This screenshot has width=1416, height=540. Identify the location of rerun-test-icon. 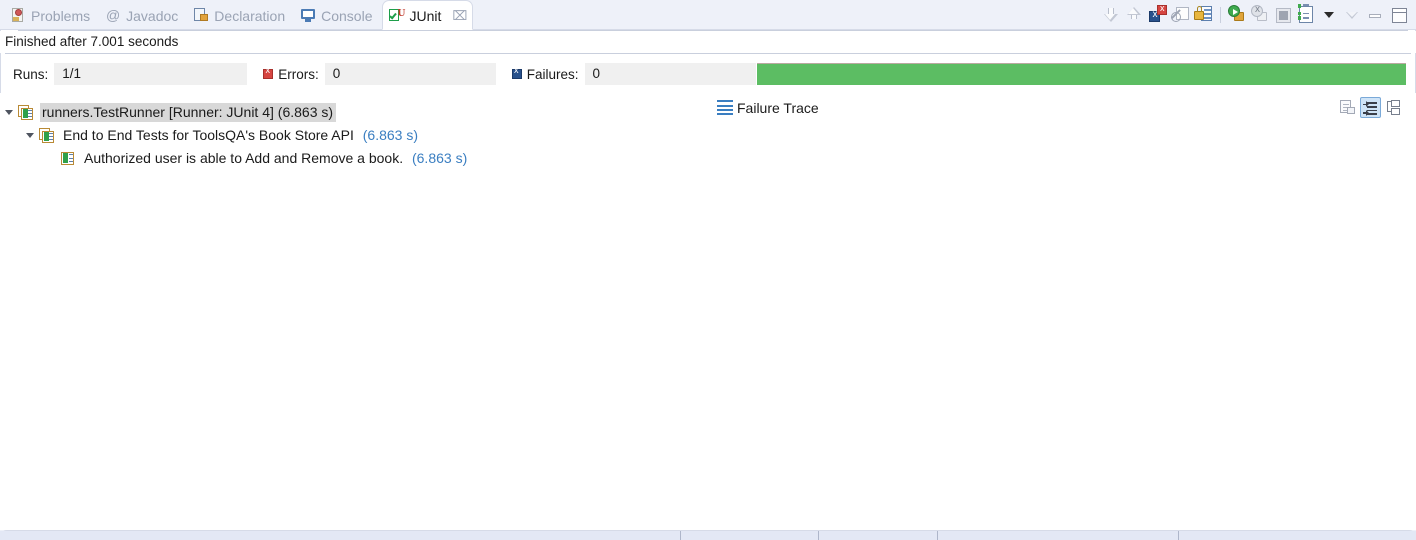
(1237, 15).